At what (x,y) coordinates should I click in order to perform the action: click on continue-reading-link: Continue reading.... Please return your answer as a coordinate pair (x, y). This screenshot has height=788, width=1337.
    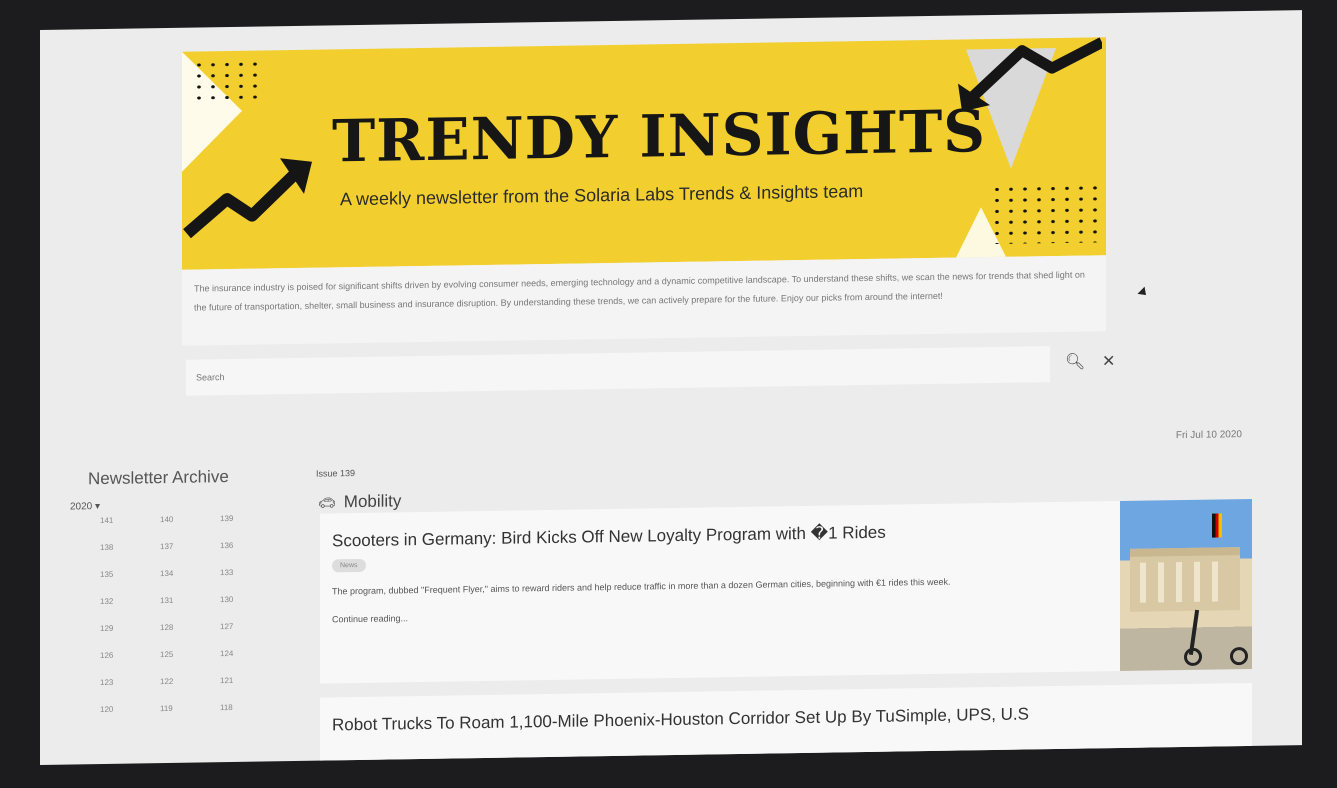
    Looking at the image, I should click on (720, 613).